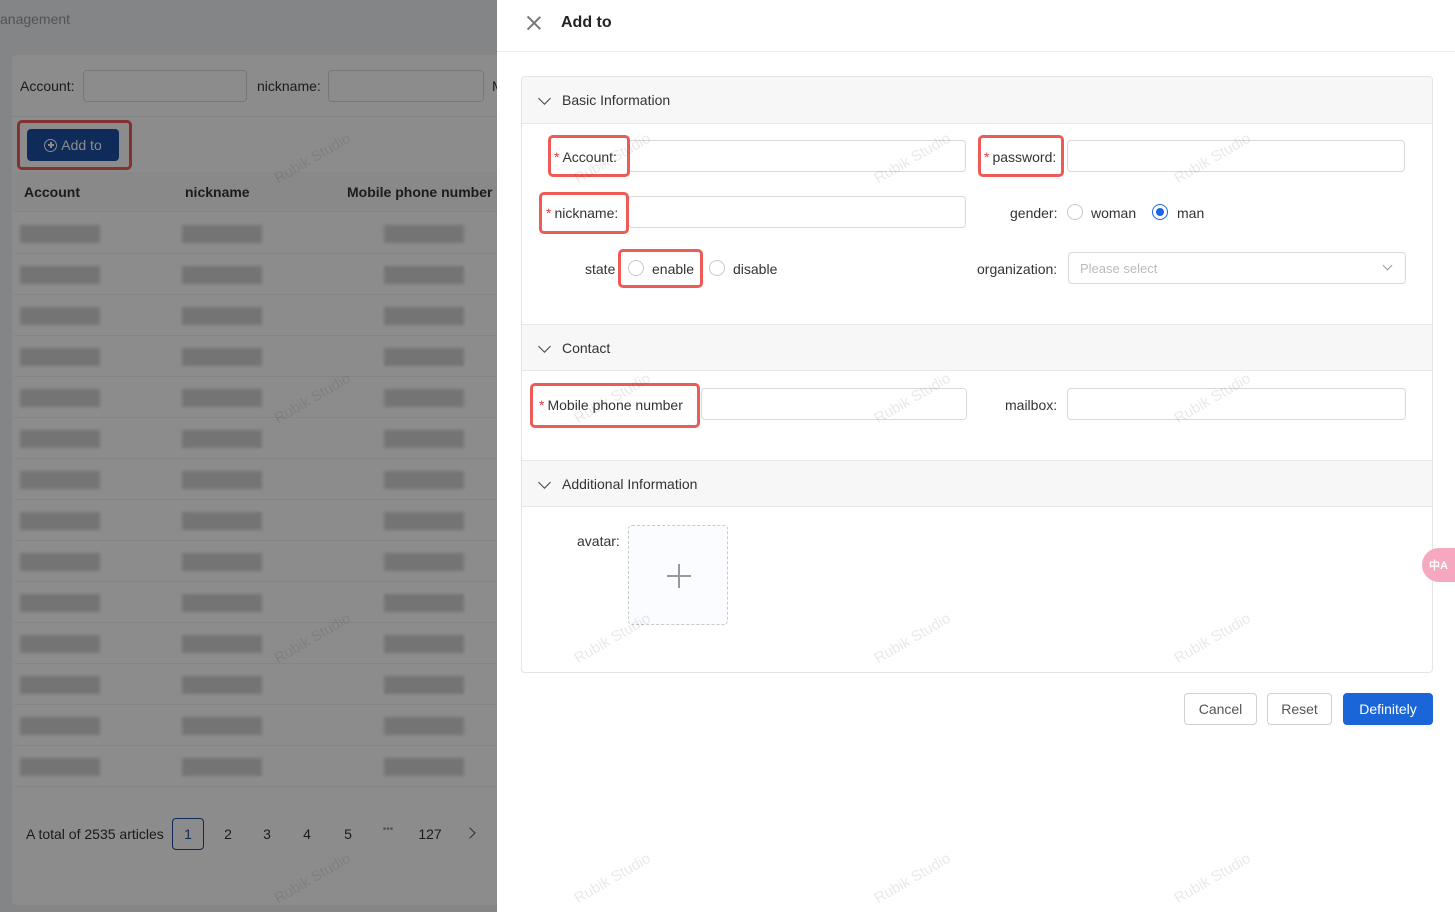 Image resolution: width=1455 pixels, height=912 pixels. Describe the element at coordinates (1438, 565) in the screenshot. I see `translate-icon: 中A` at that location.